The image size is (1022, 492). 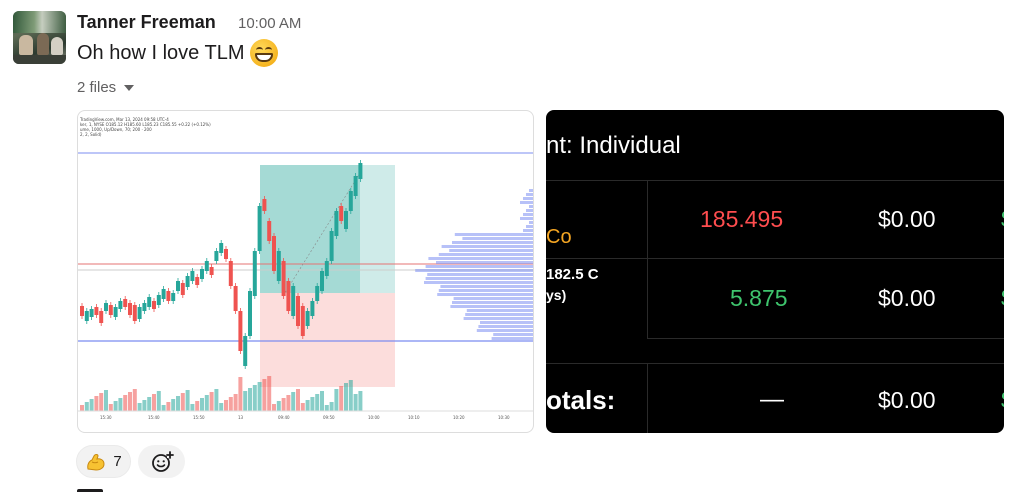 I want to click on totals-amount: $0.00, so click(x=907, y=400).